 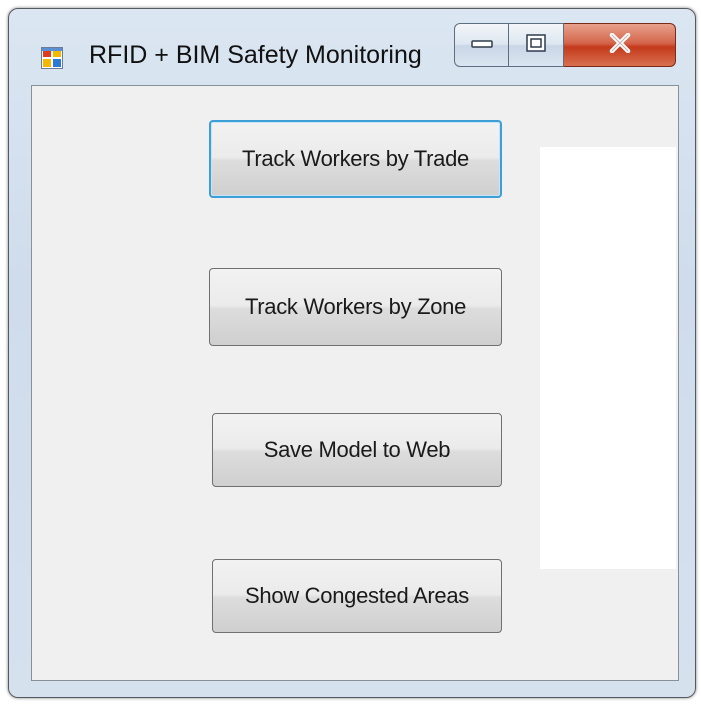 What do you see at coordinates (357, 450) in the screenshot?
I see `save-model-to-web-button: Save Model to Web` at bounding box center [357, 450].